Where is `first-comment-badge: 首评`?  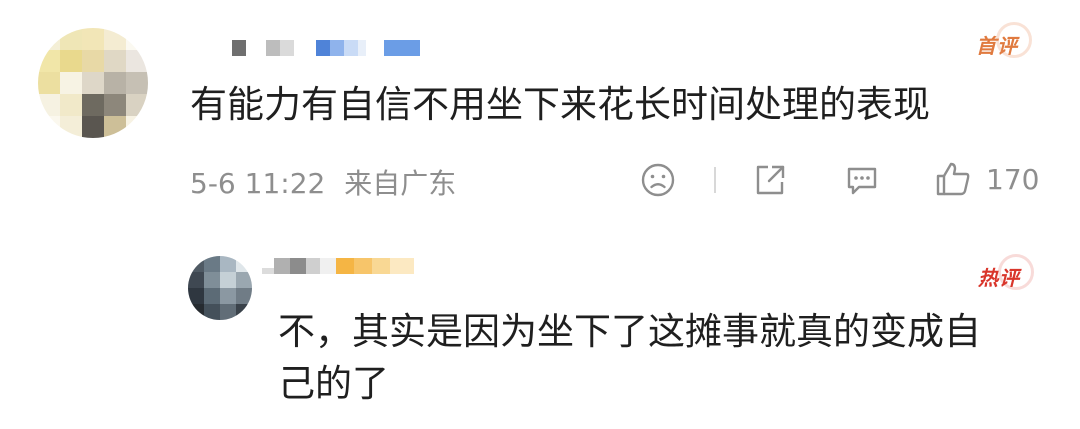 first-comment-badge: 首评 is located at coordinates (1004, 40).